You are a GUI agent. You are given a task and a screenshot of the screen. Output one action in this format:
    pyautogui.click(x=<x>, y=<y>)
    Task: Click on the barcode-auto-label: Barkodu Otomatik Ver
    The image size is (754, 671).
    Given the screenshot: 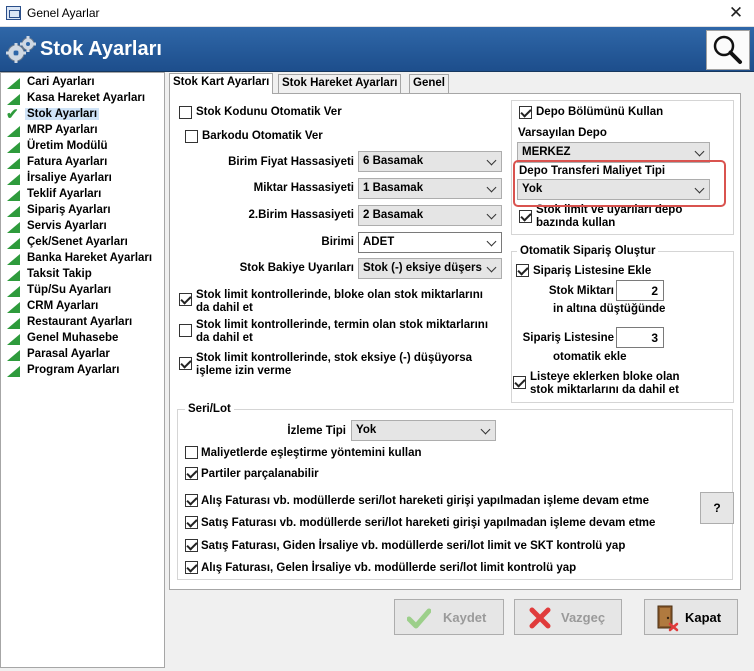 What is the action you would take?
    pyautogui.click(x=262, y=136)
    